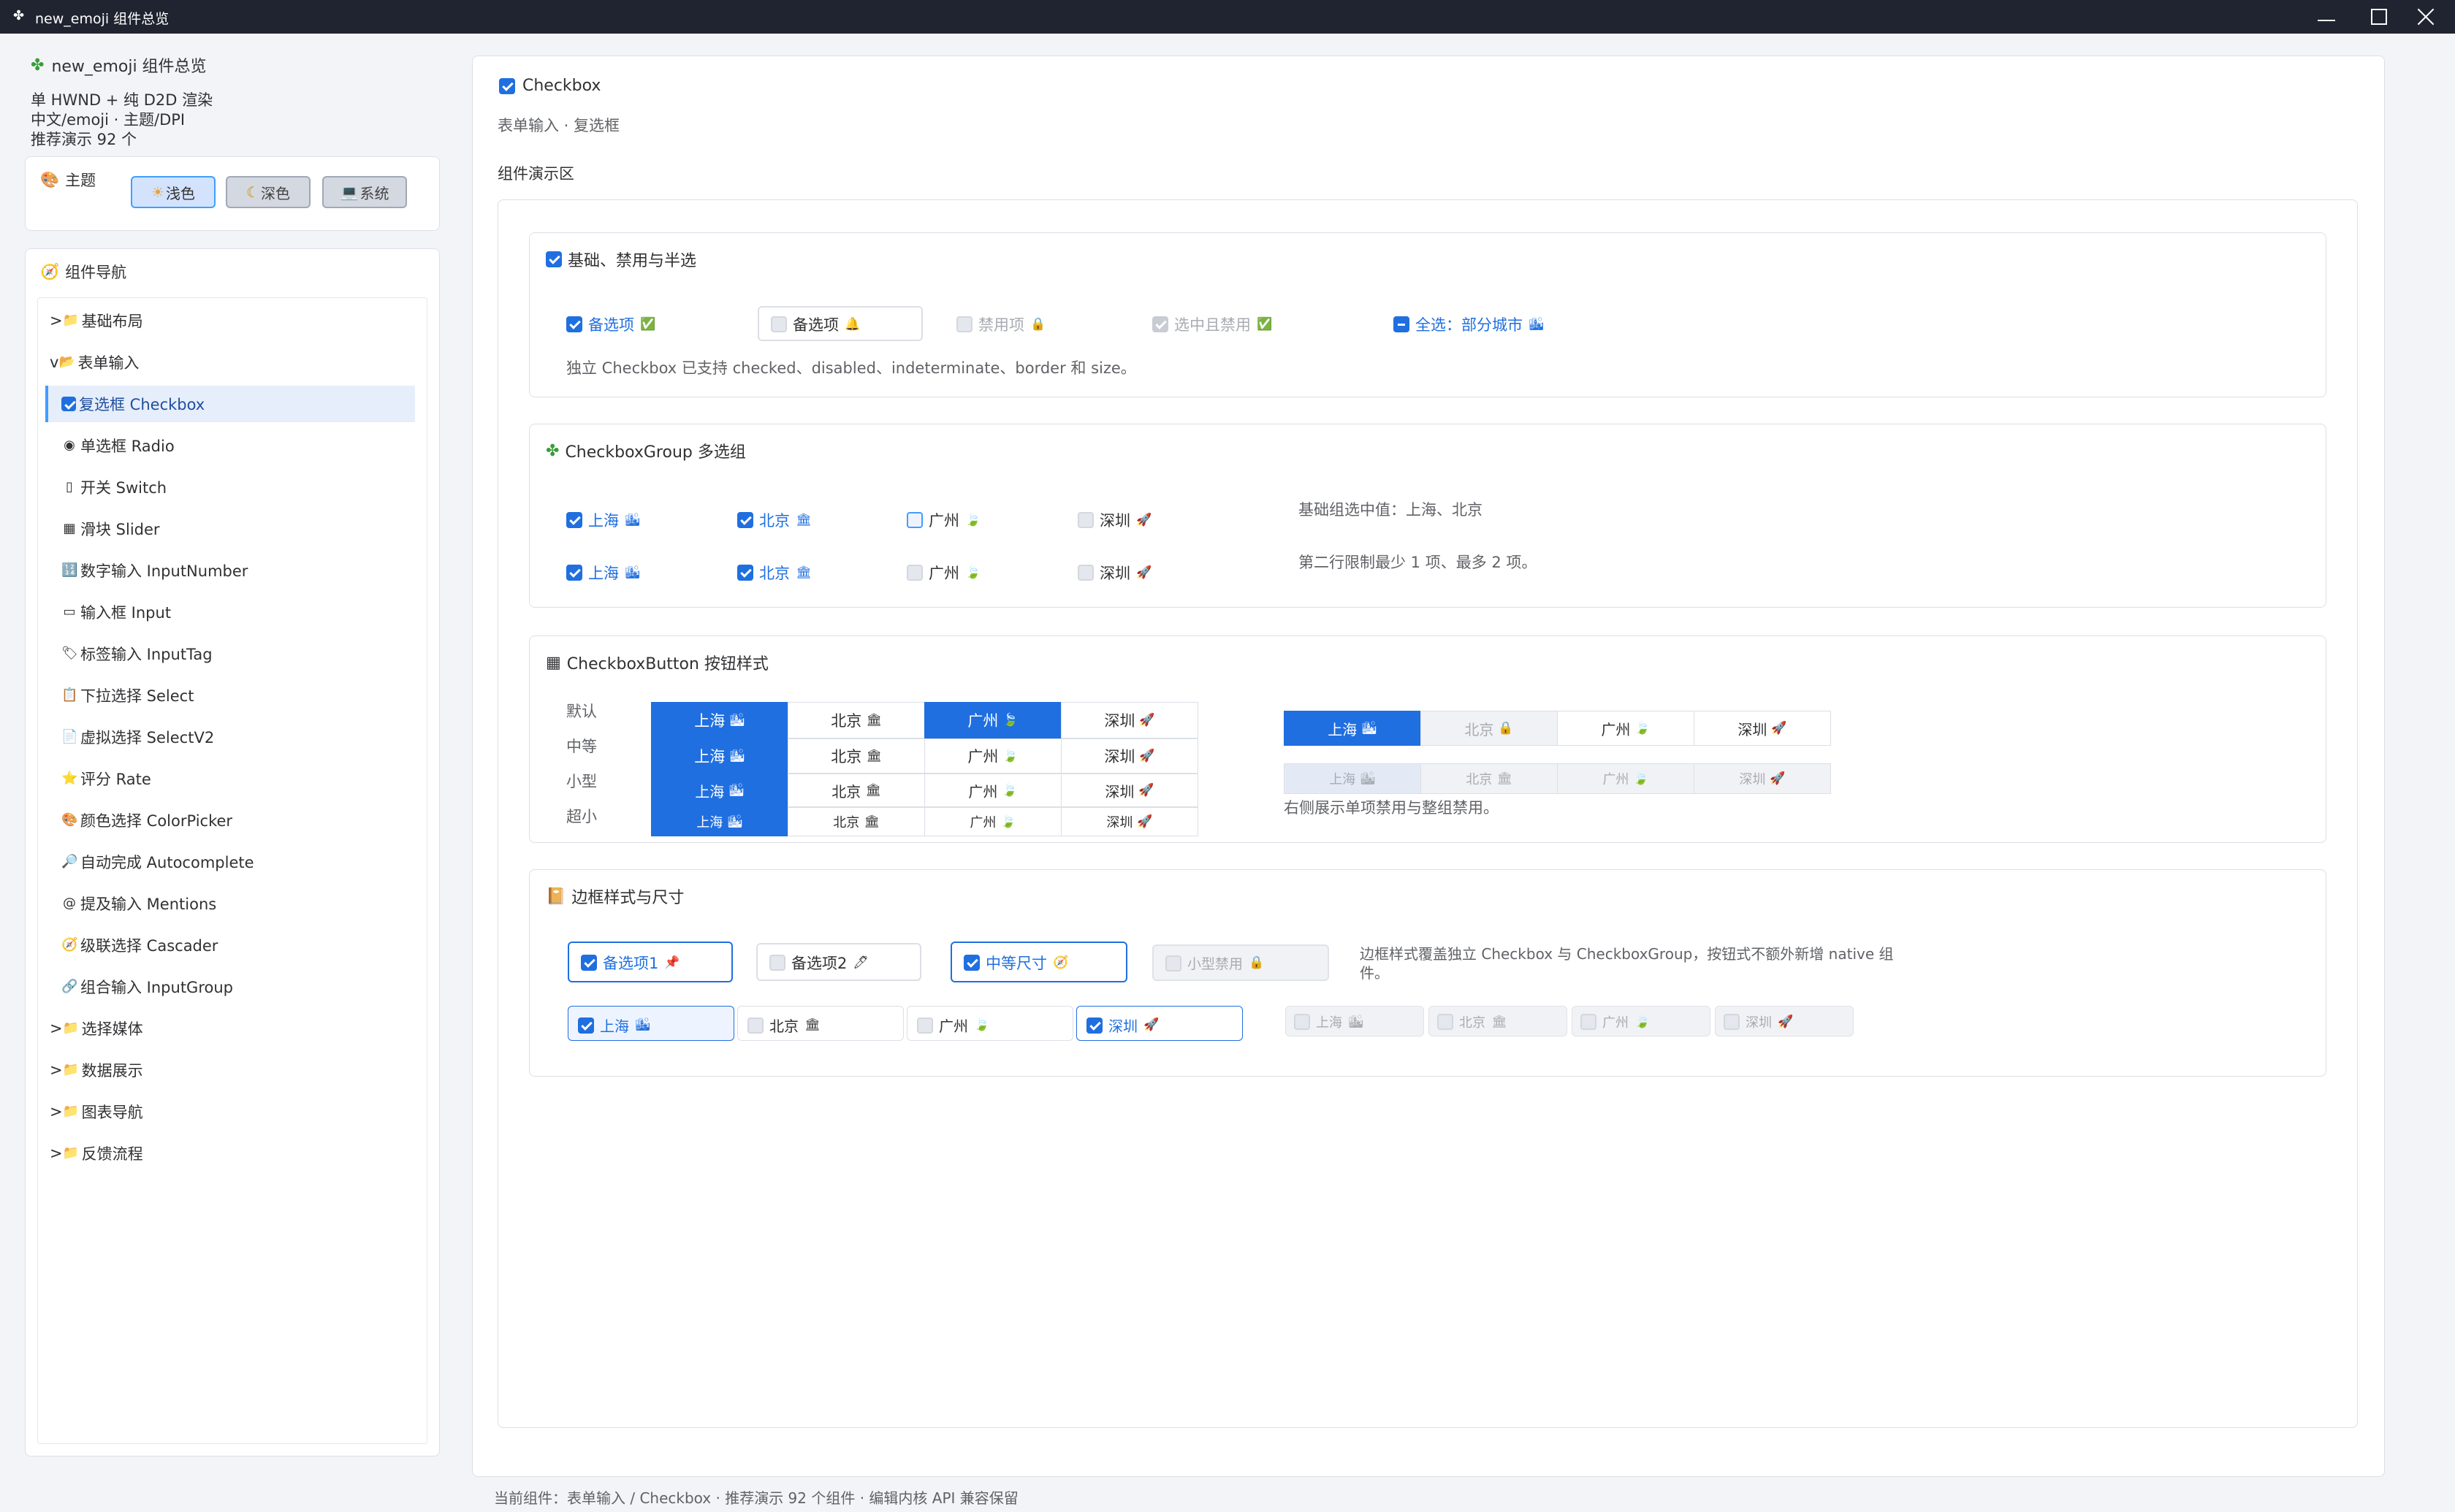 The image size is (2455, 1512). Describe the element at coordinates (1008, 821) in the screenshot. I see `leaf-icon: 🍃` at that location.